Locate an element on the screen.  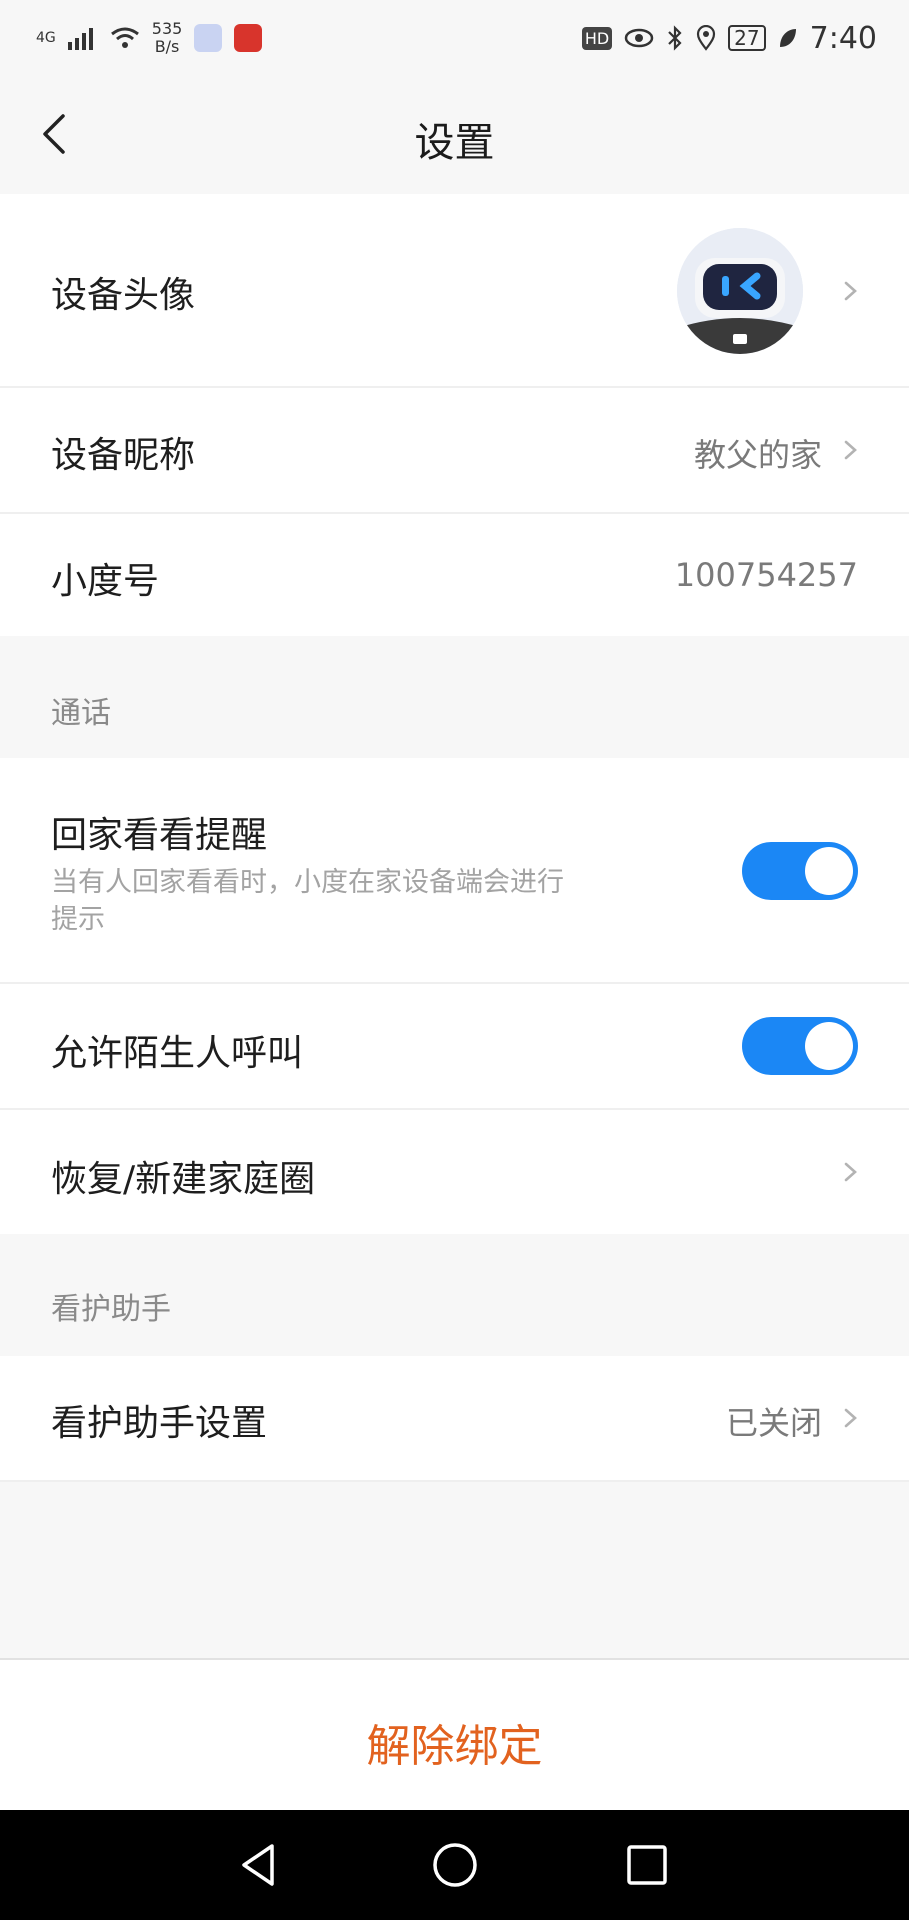
signal-icon is located at coordinates (80, 39).